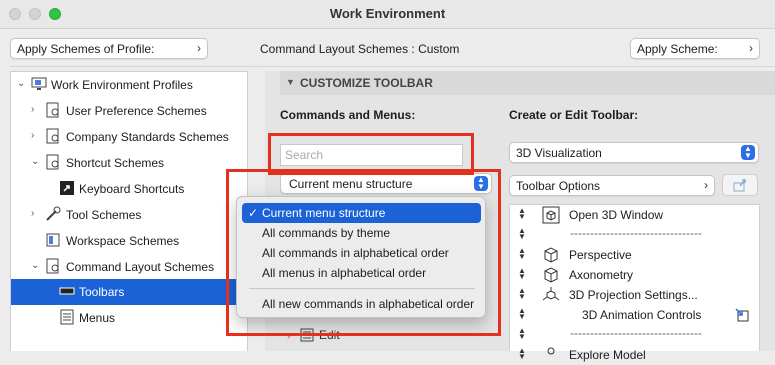  What do you see at coordinates (527, 83) in the screenshot?
I see `customize-header: ▼ CUSTOMIZE TOOLBAR` at bounding box center [527, 83].